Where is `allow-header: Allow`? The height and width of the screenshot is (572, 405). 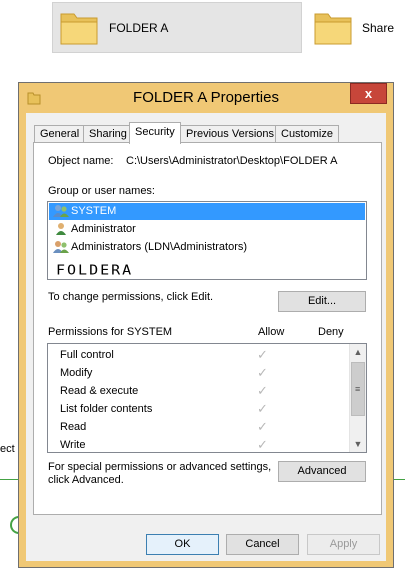
allow-header: Allow is located at coordinates (271, 332).